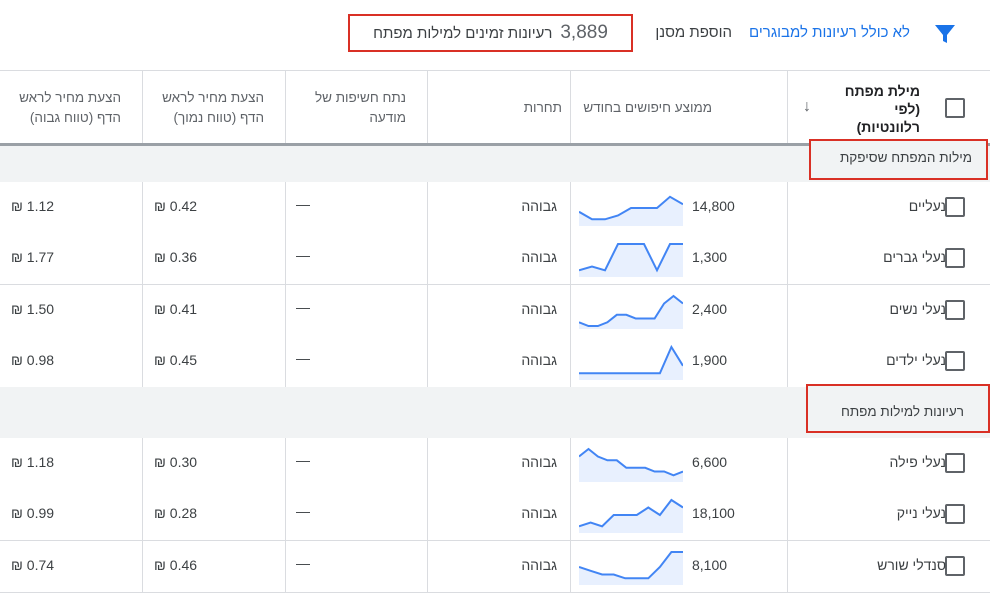 This screenshot has width=990, height=593. What do you see at coordinates (495, 515) in the screenshot?
I see `table-row: נעלי נייק 18,100 גבוהה — ₪ 0.28 ₪ 0.99` at bounding box center [495, 515].